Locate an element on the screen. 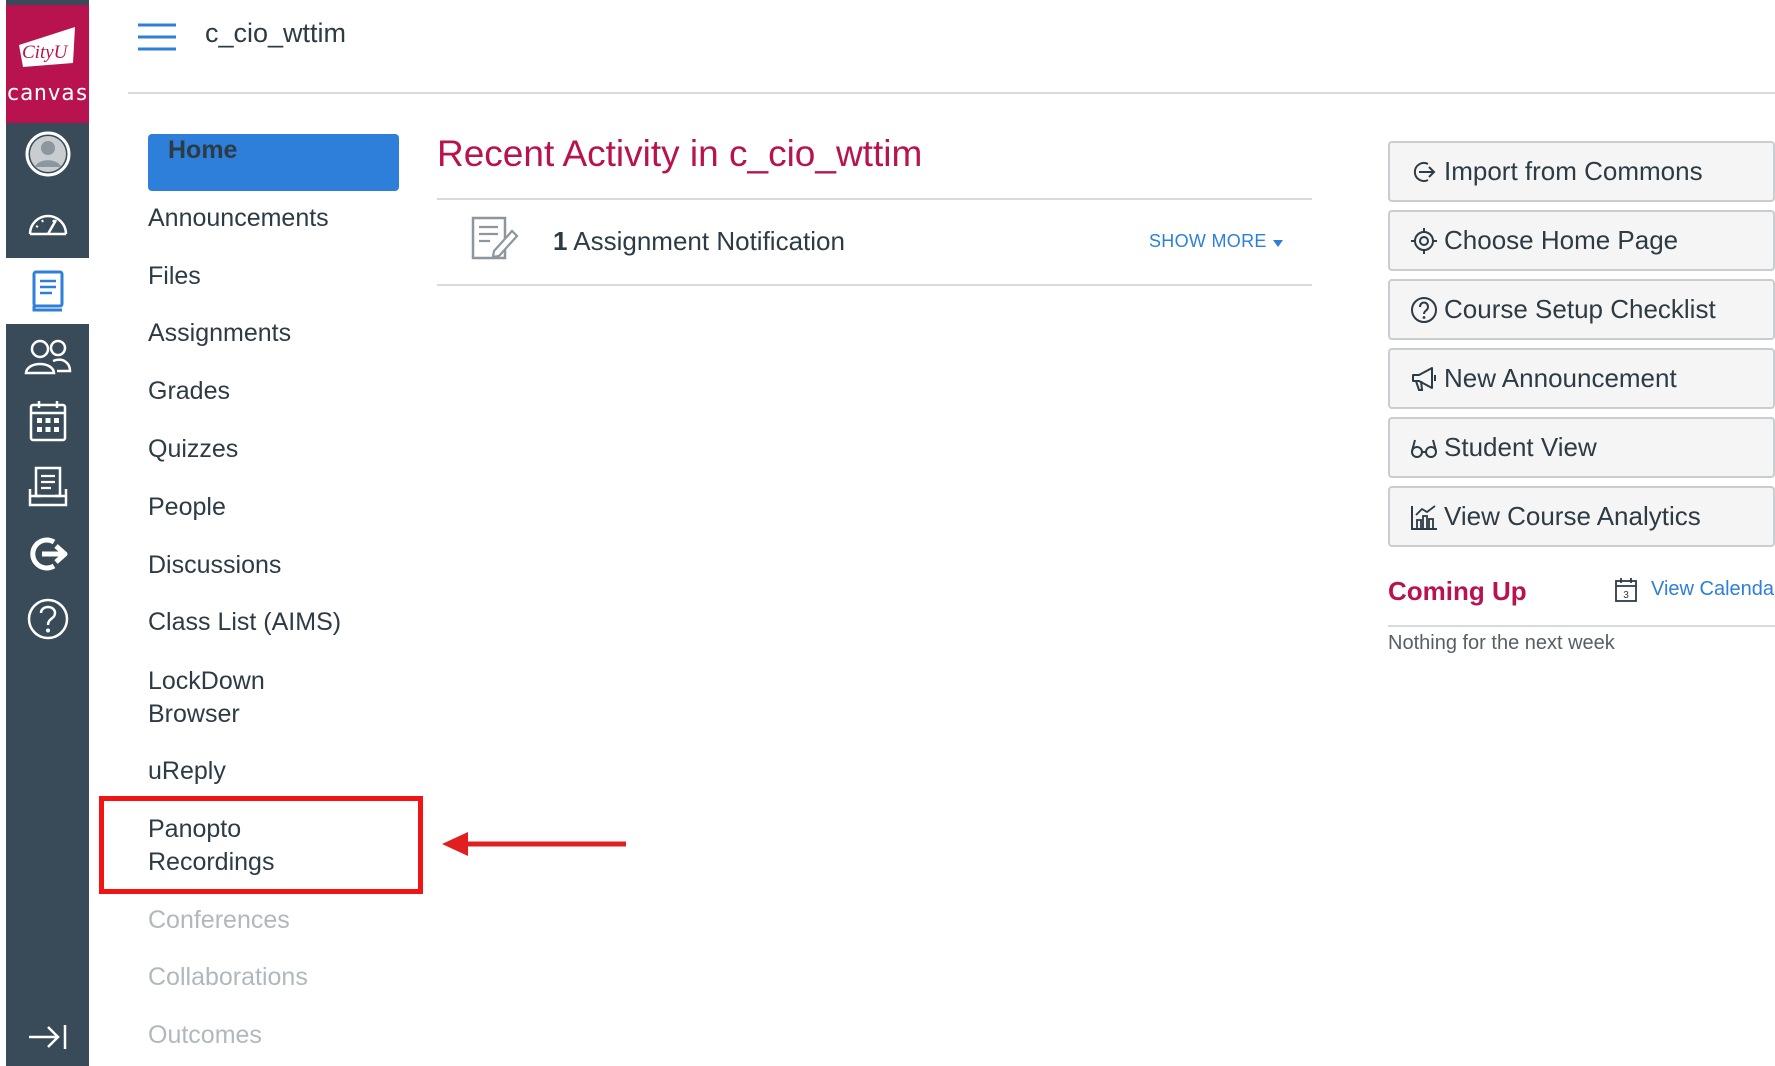 The height and width of the screenshot is (1066, 1775). notification-label: Assignment Notification is located at coordinates (709, 241).